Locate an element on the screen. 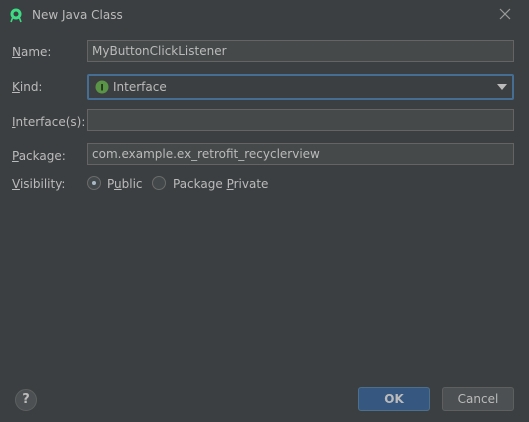 This screenshot has width=529, height=422. package-label: Package: is located at coordinates (39, 156).